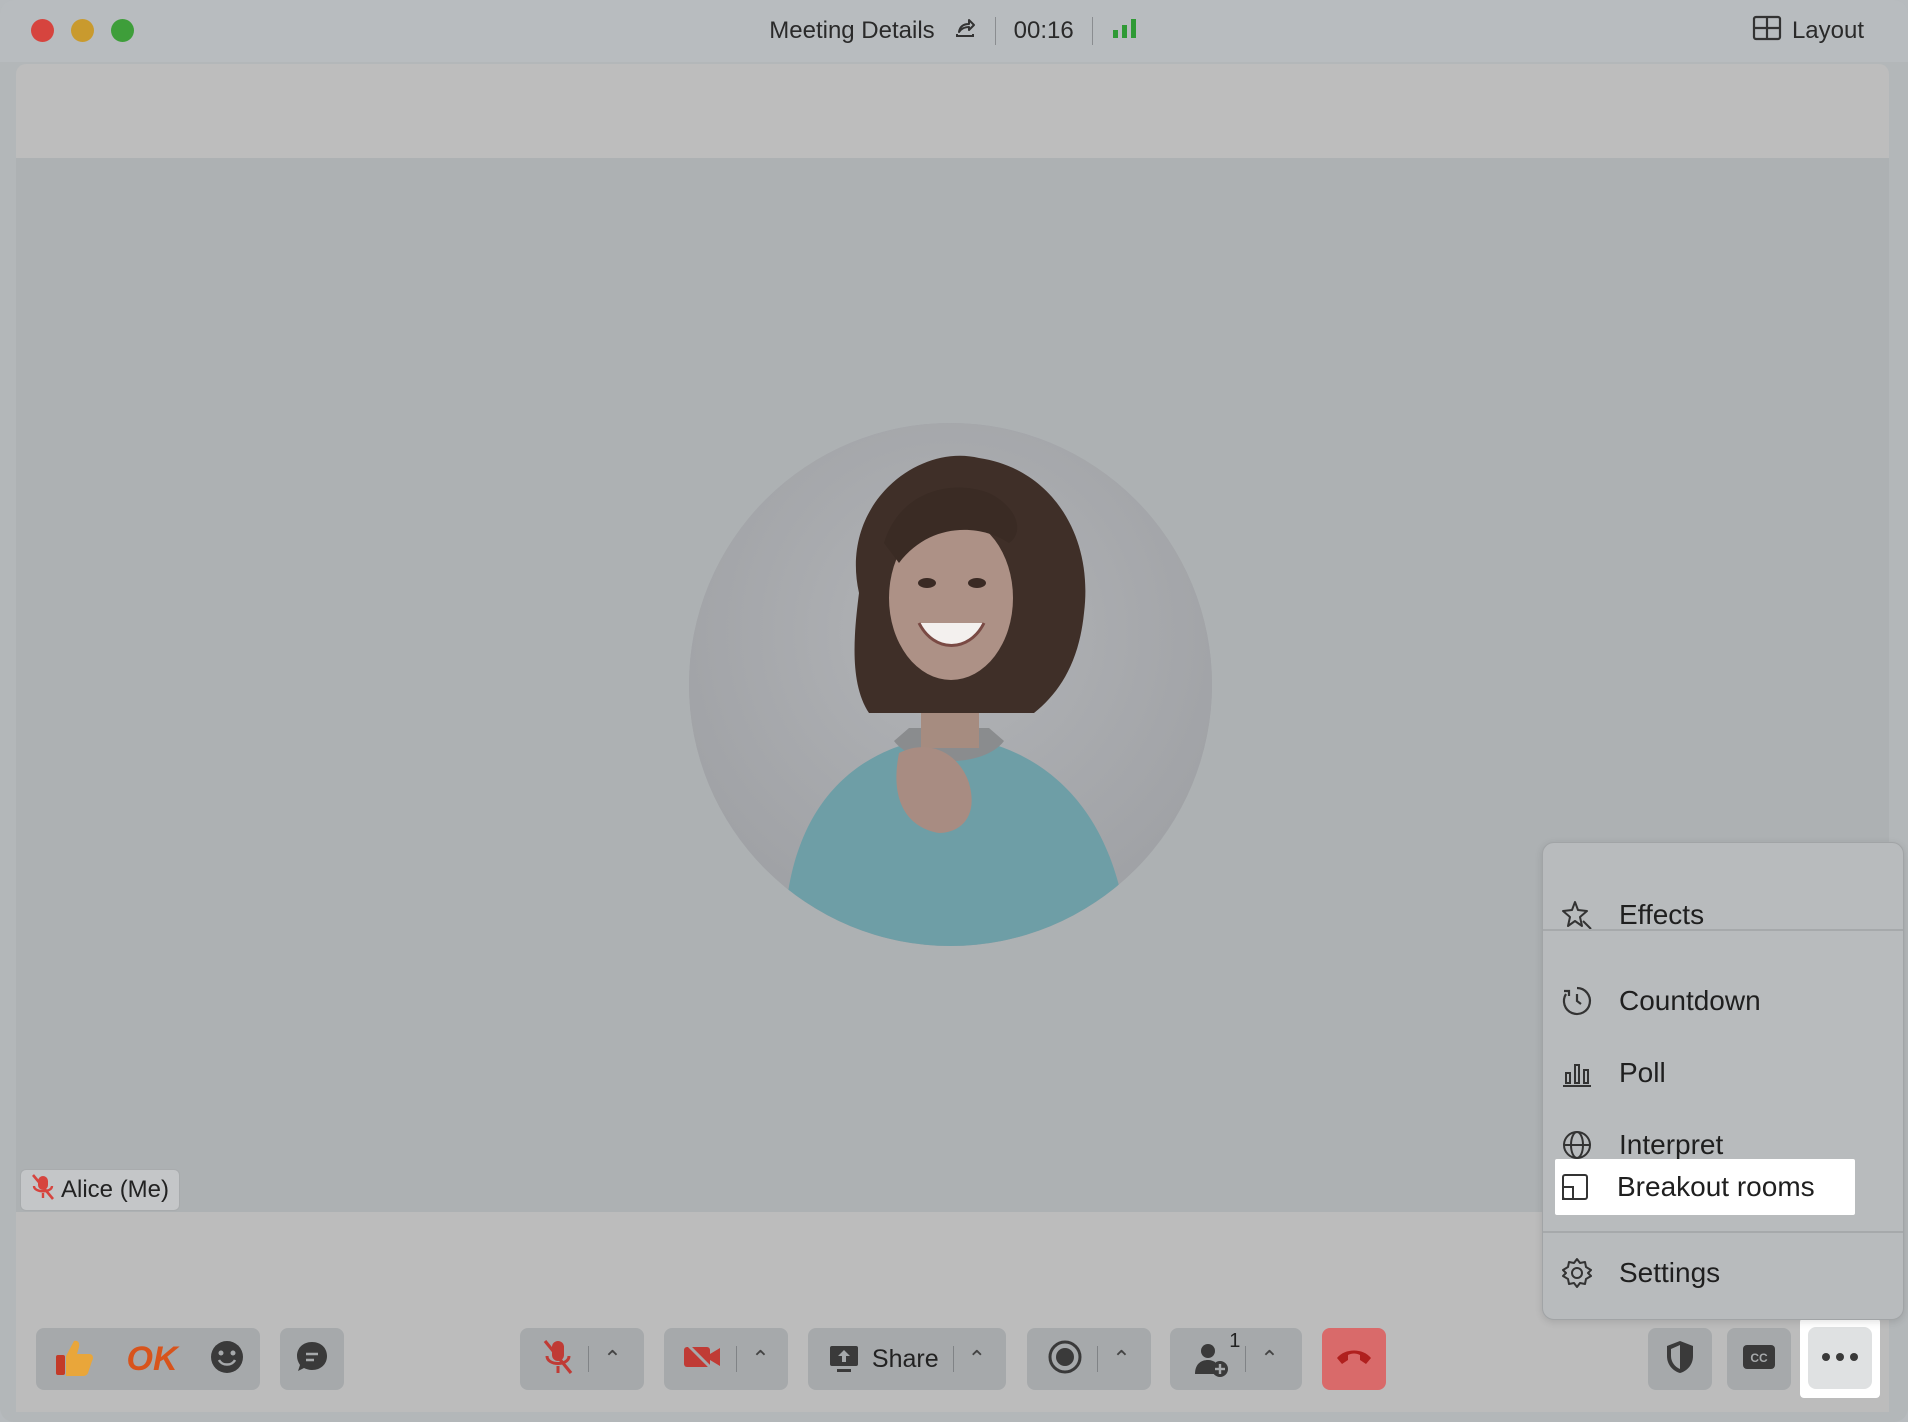 The height and width of the screenshot is (1422, 1908). Describe the element at coordinates (1216, 1354) in the screenshot. I see `add-participant-icon: 1` at that location.